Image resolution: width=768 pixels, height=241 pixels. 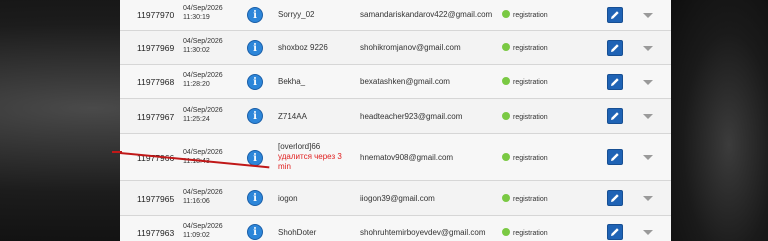 What do you see at coordinates (310, 161) in the screenshot?
I see `deletion-warning: удалится через 3 min` at bounding box center [310, 161].